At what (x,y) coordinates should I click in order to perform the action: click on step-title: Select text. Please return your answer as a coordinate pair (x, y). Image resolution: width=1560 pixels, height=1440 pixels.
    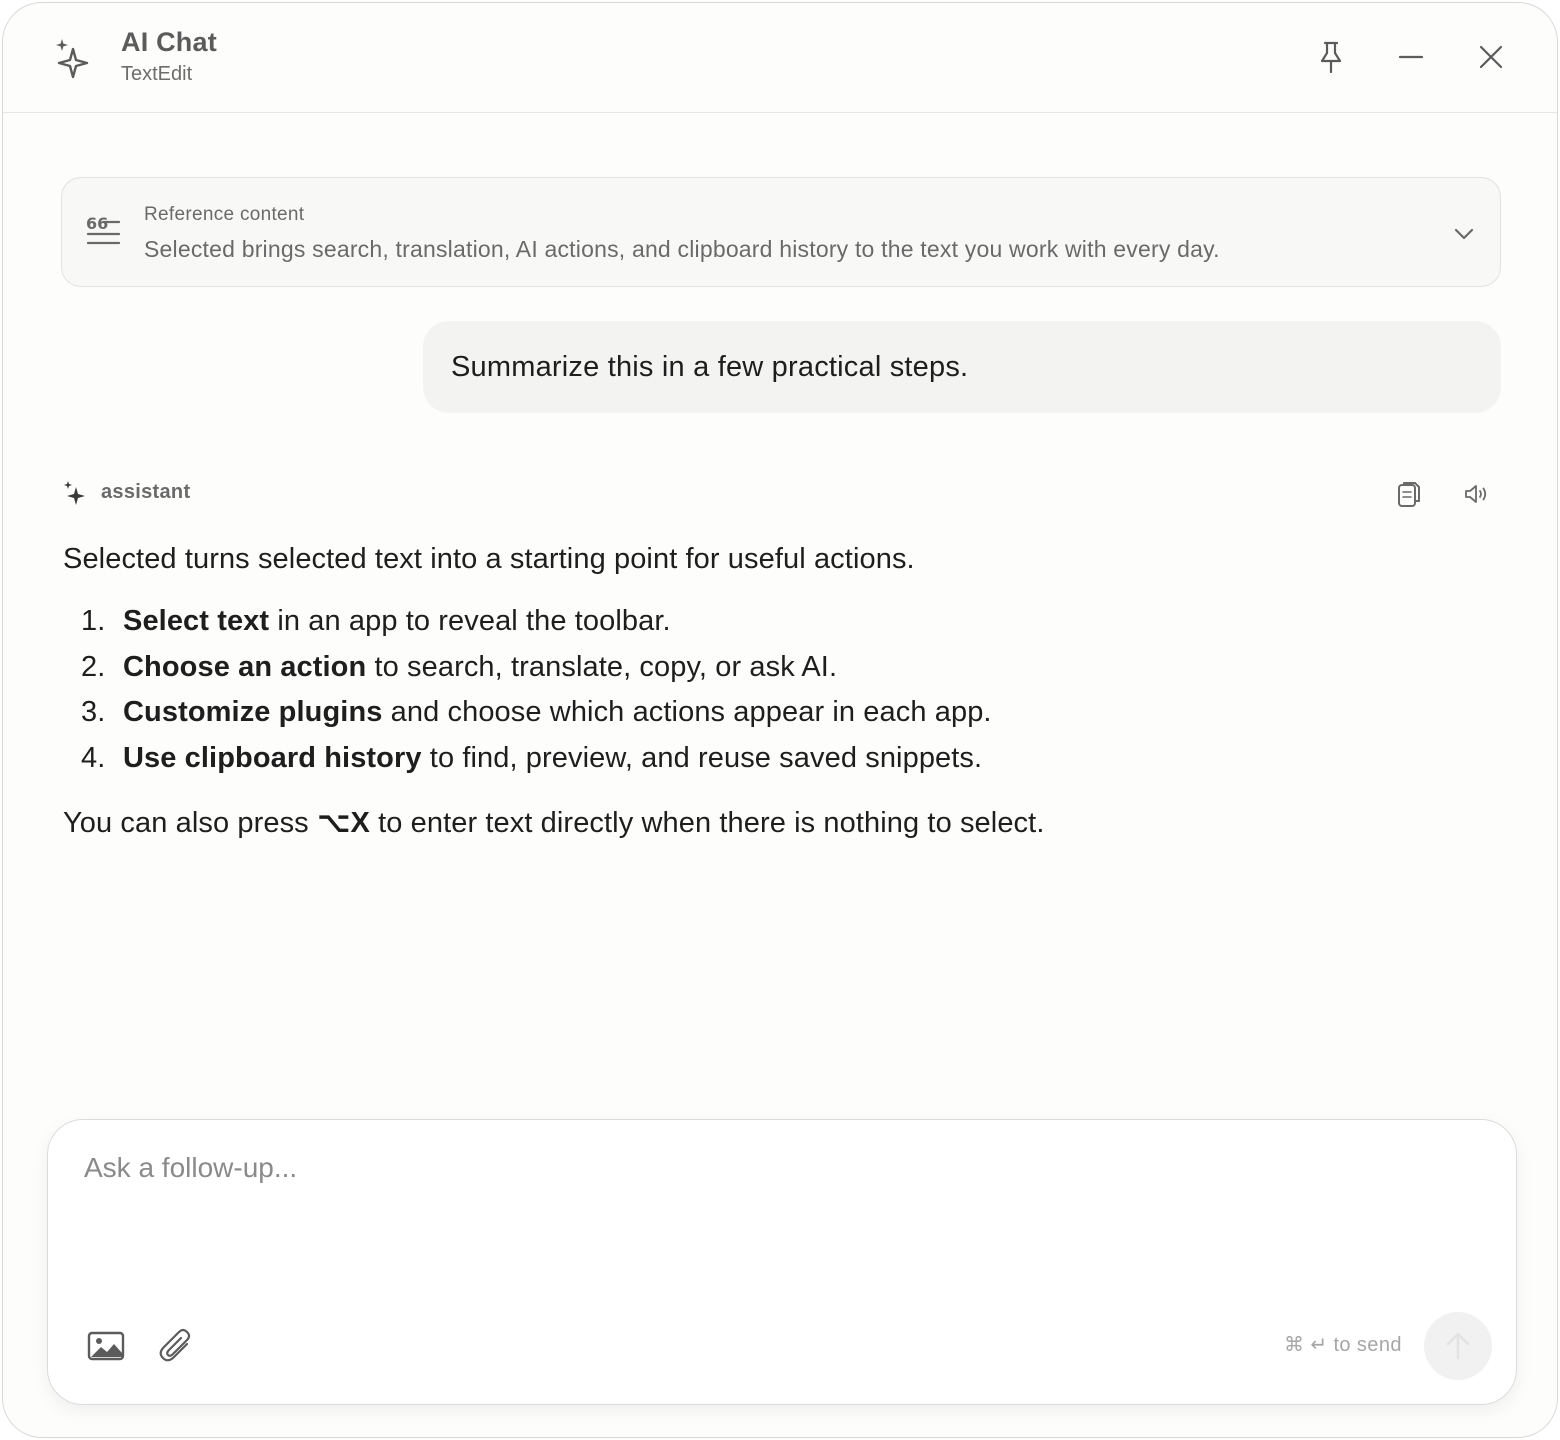
    Looking at the image, I should click on (196, 621).